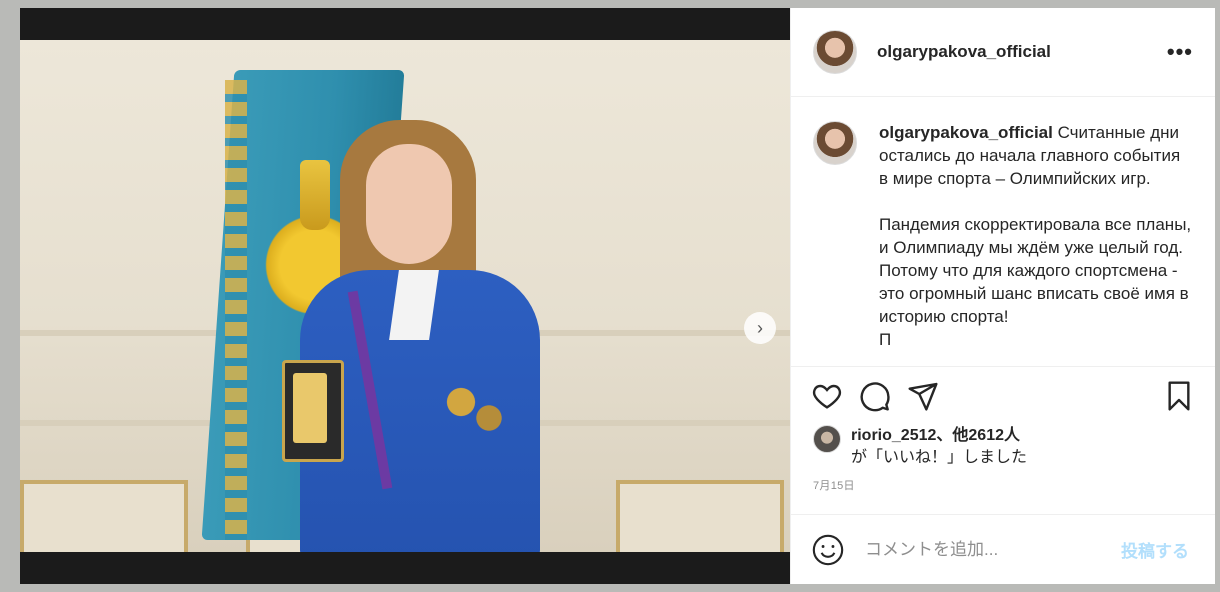 Image resolution: width=1220 pixels, height=592 pixels. I want to click on post-comment-button: 投稿する, so click(1155, 549).